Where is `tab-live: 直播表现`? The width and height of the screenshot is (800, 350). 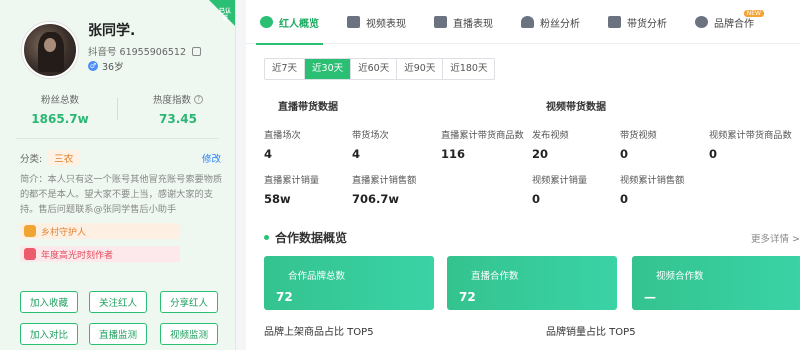
tab-live: 直播表现 is located at coordinates (463, 22).